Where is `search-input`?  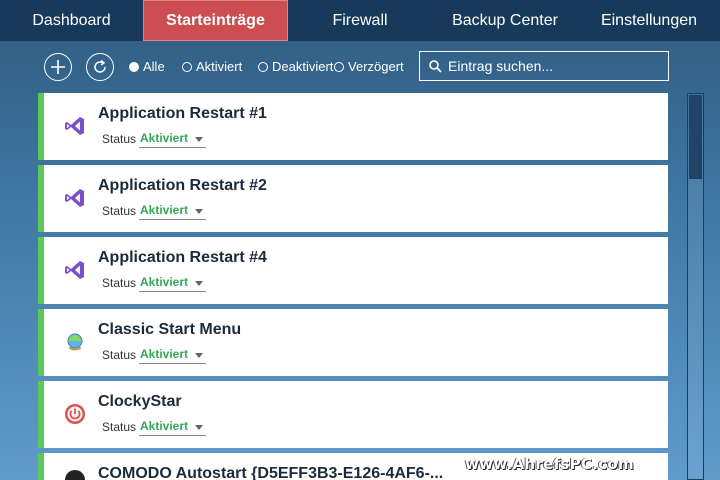
search-input is located at coordinates (553, 66).